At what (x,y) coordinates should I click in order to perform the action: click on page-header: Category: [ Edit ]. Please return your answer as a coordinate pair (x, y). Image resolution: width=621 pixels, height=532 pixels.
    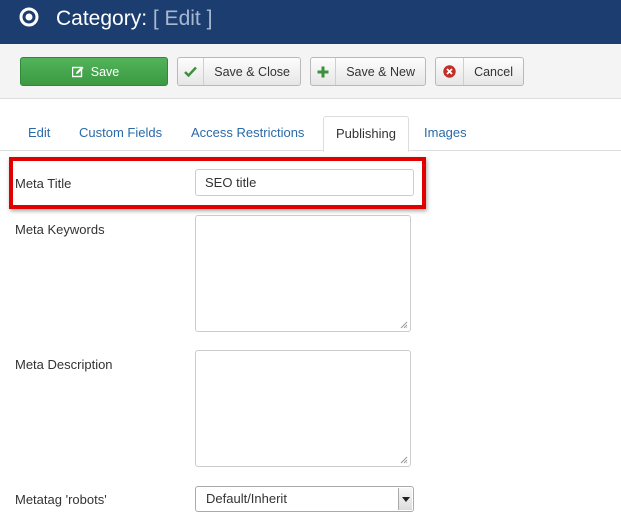
    Looking at the image, I should click on (310, 22).